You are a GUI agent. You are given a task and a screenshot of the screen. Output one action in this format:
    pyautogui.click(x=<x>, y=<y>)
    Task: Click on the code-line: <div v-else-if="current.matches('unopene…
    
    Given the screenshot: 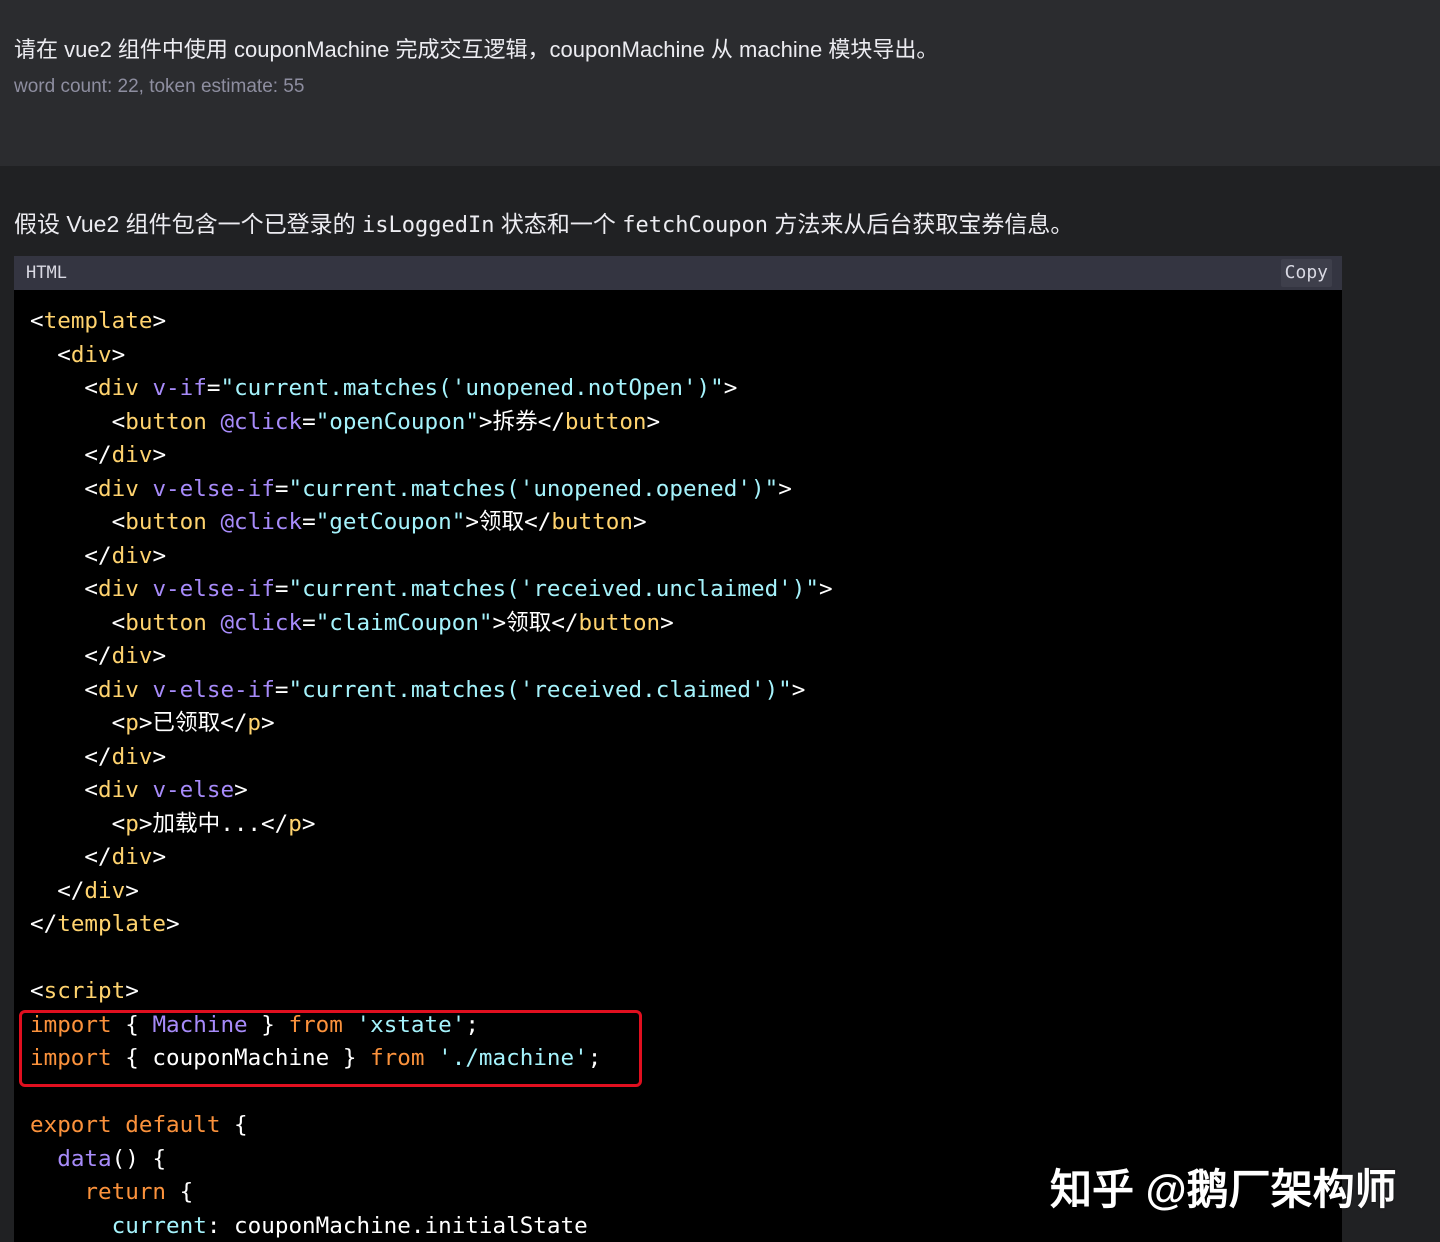 What is the action you would take?
    pyautogui.click(x=410, y=489)
    